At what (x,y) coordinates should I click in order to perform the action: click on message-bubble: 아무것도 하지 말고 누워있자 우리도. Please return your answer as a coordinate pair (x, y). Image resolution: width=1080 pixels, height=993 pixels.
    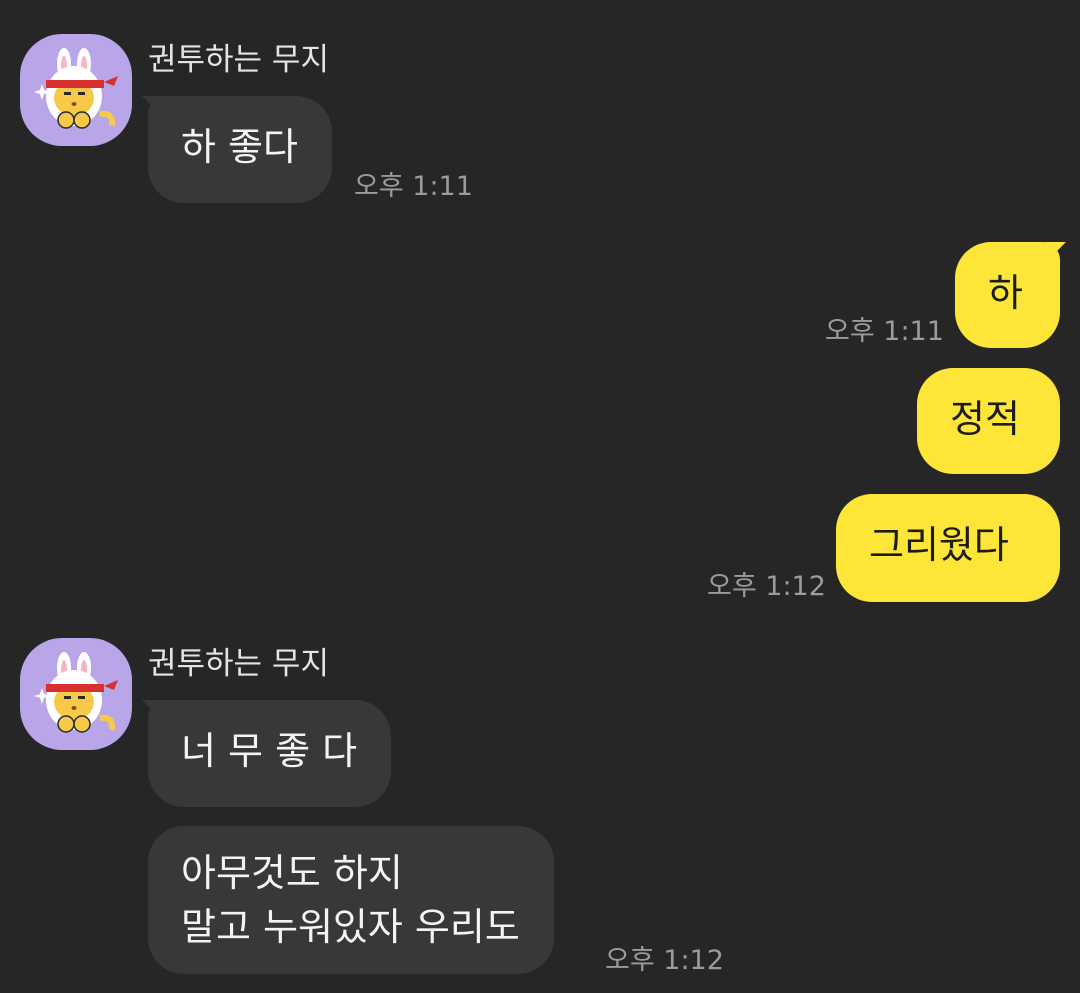
    Looking at the image, I should click on (351, 900).